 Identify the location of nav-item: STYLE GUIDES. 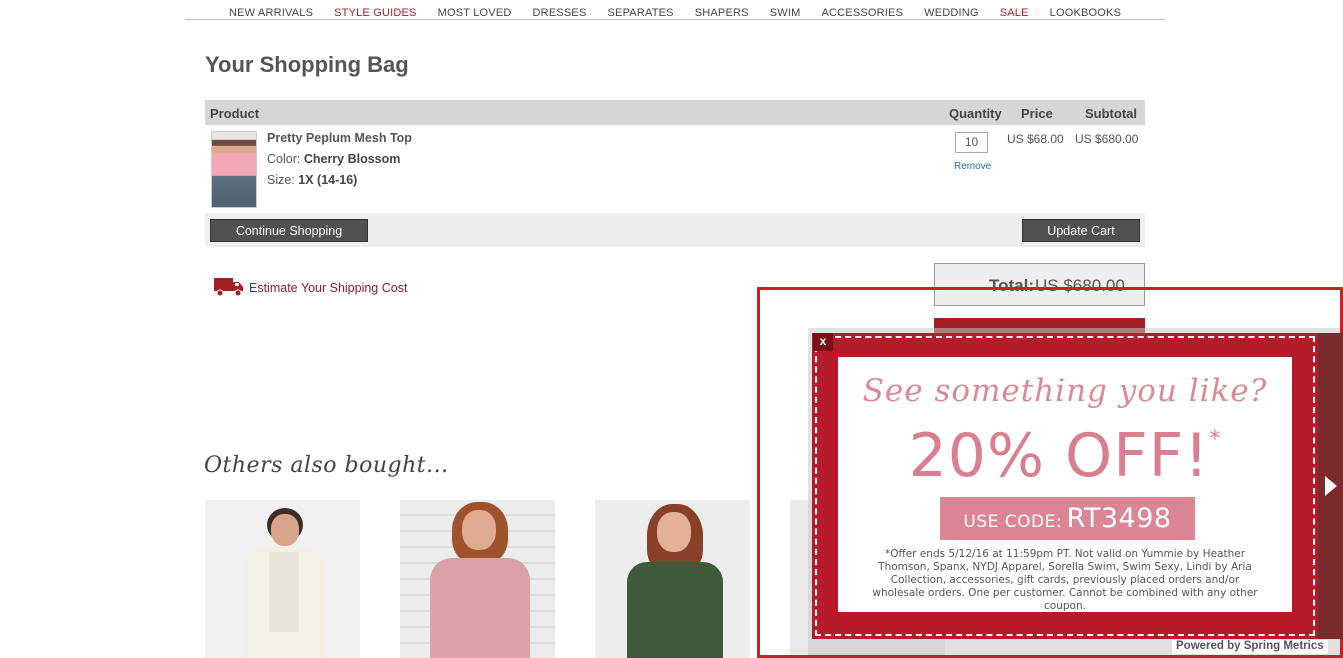
(375, 13).